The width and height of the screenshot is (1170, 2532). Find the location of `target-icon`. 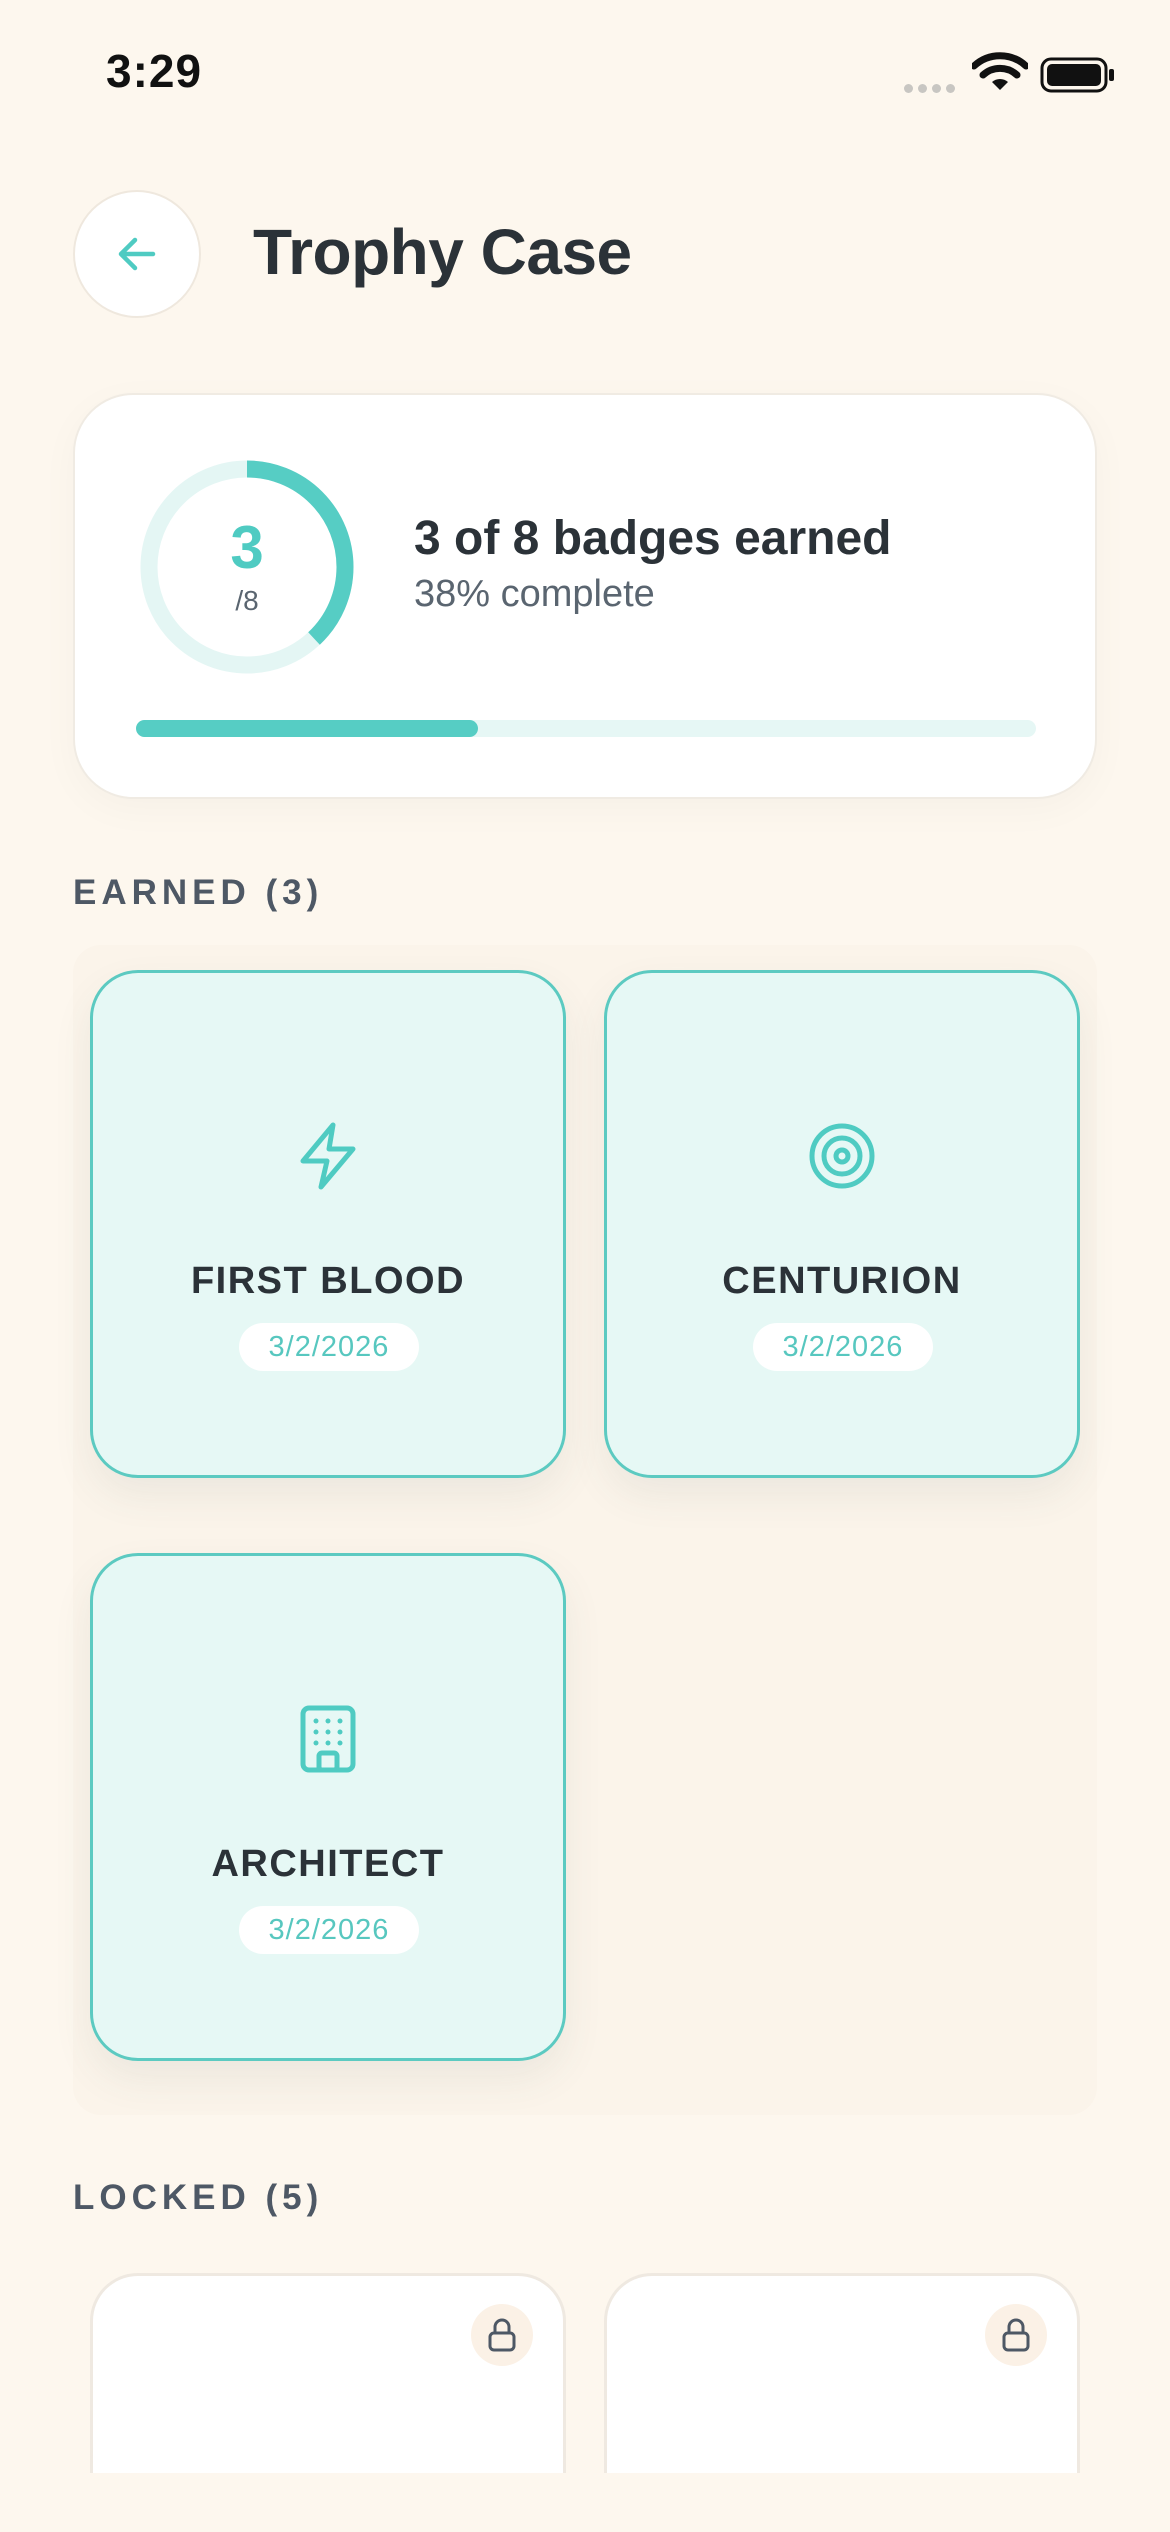

target-icon is located at coordinates (842, 1156).